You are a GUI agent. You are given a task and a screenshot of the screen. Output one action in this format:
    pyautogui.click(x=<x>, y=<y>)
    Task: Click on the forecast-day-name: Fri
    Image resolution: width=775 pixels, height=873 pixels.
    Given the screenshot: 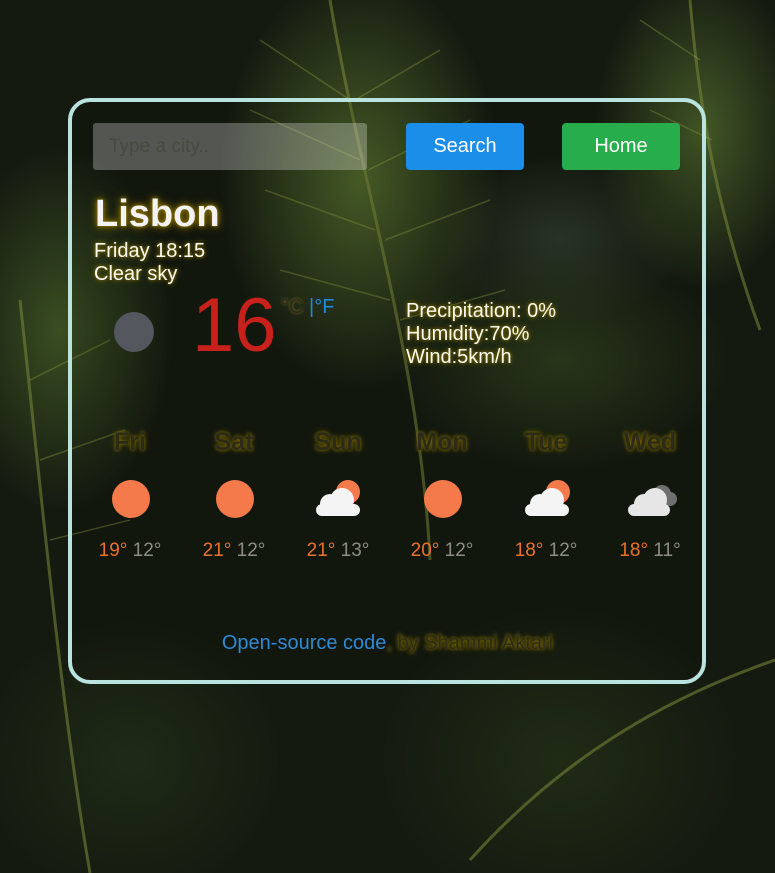 What is the action you would take?
    pyautogui.click(x=130, y=442)
    